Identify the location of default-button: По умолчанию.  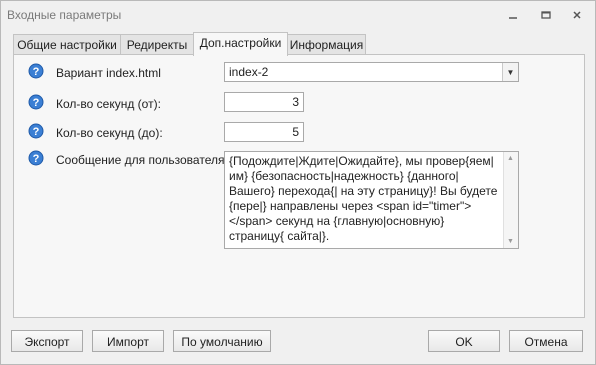
(222, 341).